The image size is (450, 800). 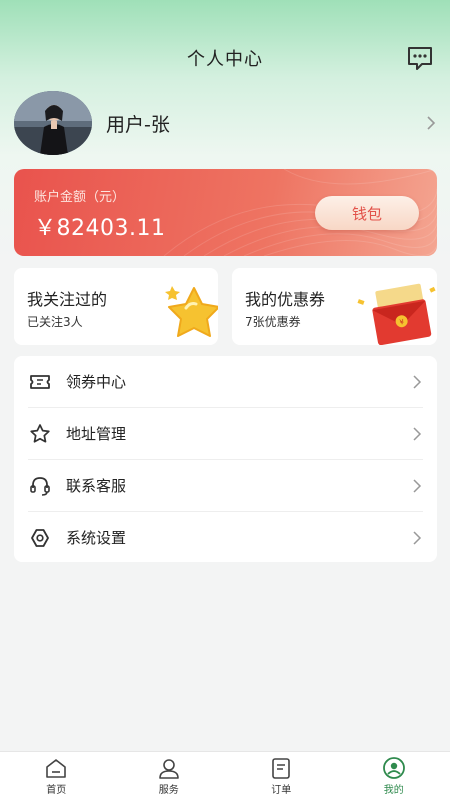 I want to click on tab-label: 订单, so click(x=281, y=790).